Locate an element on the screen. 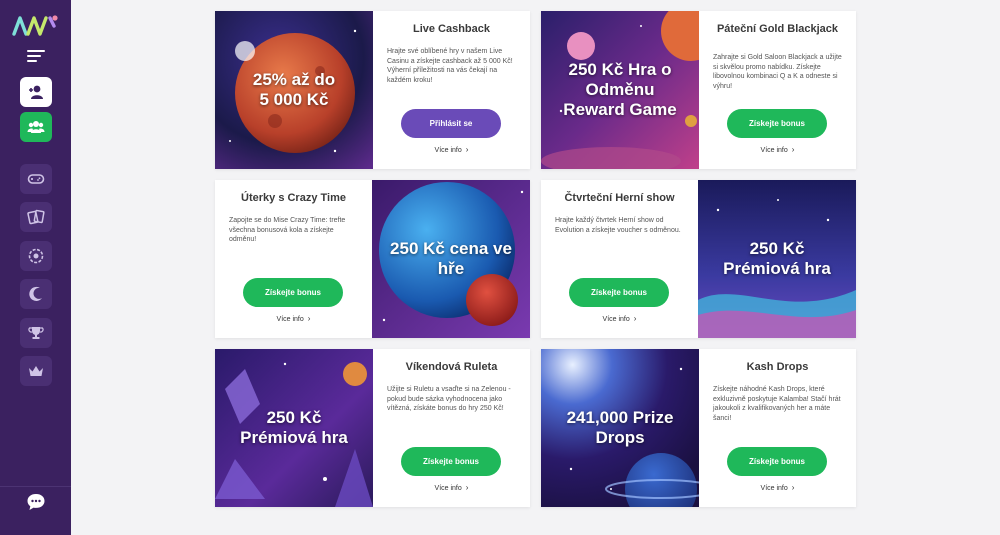  promo-title: Čtvrteční Herní show is located at coordinates (619, 198).